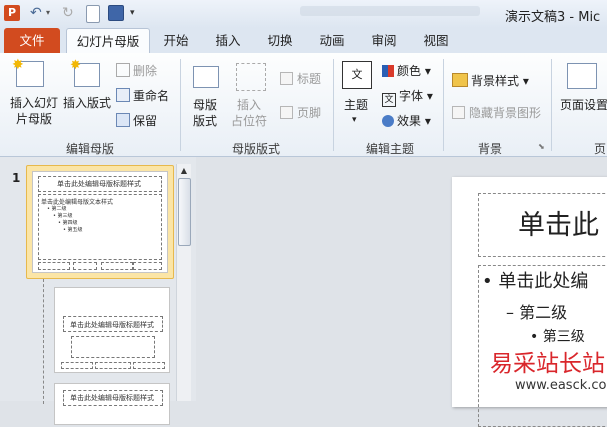 The width and height of the screenshot is (607, 427). I want to click on title-checkbox: 标题, so click(300, 79).